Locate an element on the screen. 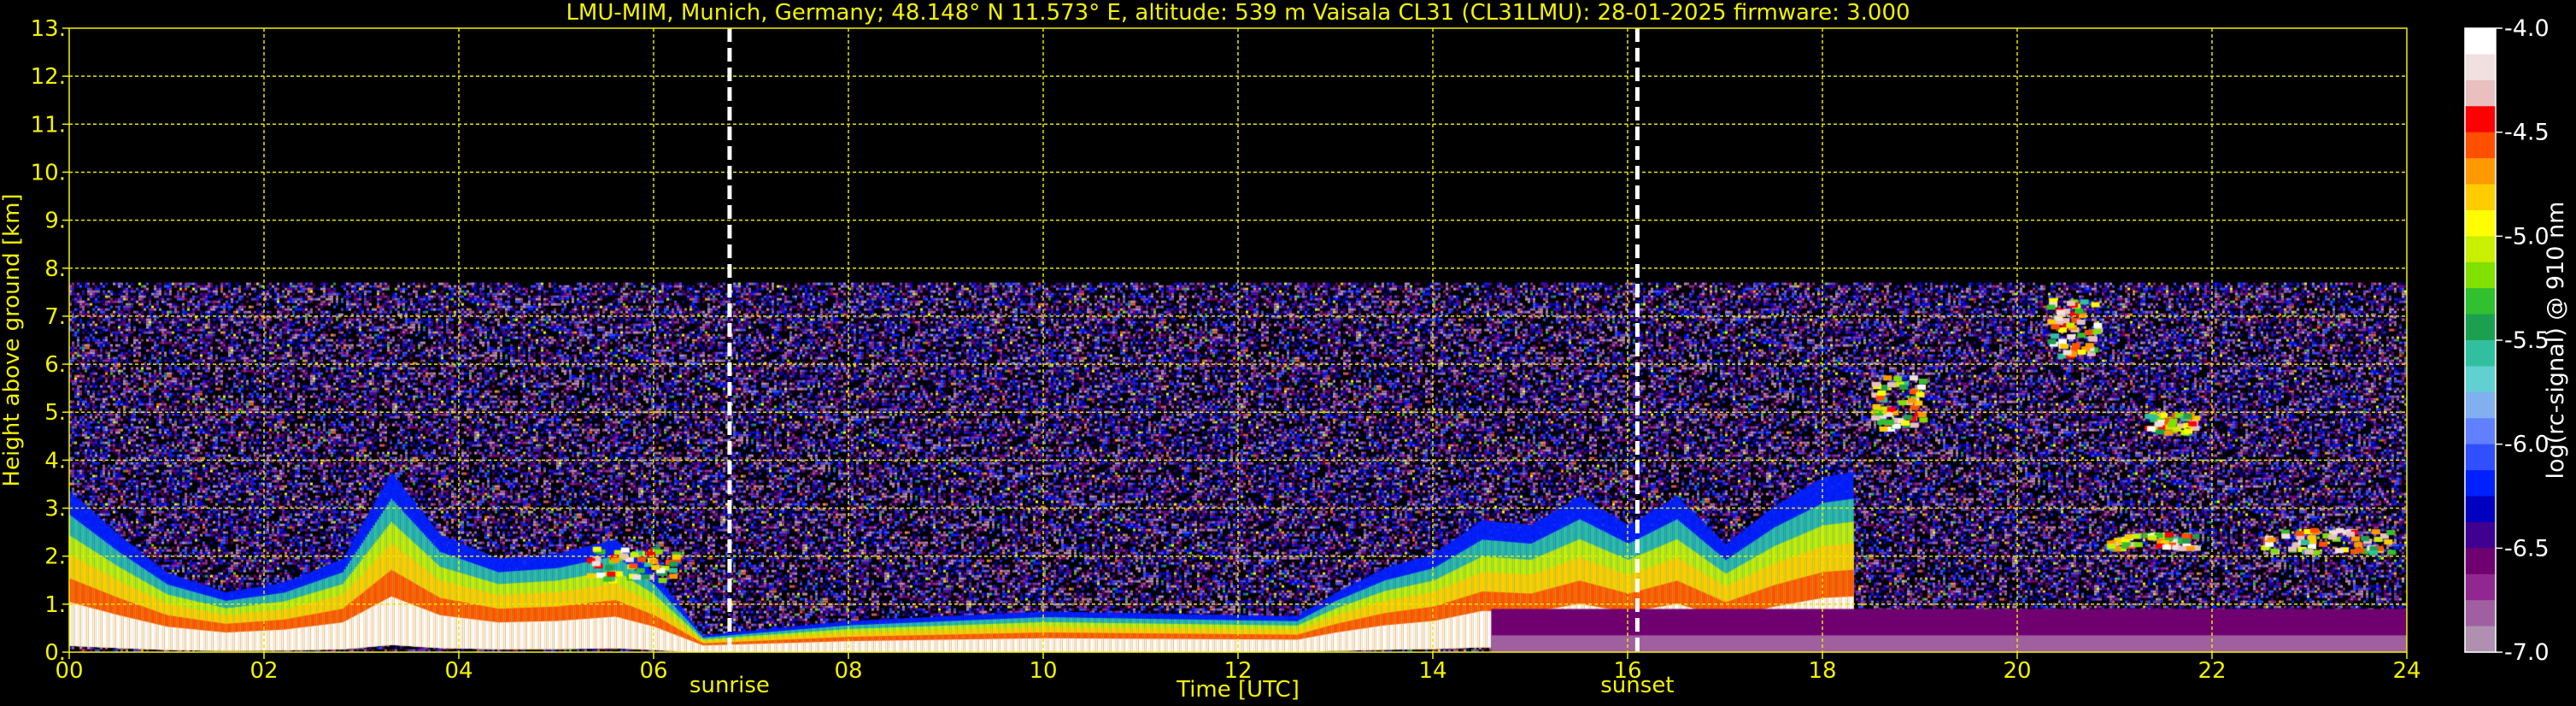 The width and height of the screenshot is (2576, 706). y-tick-label: 1. is located at coordinates (55, 605).